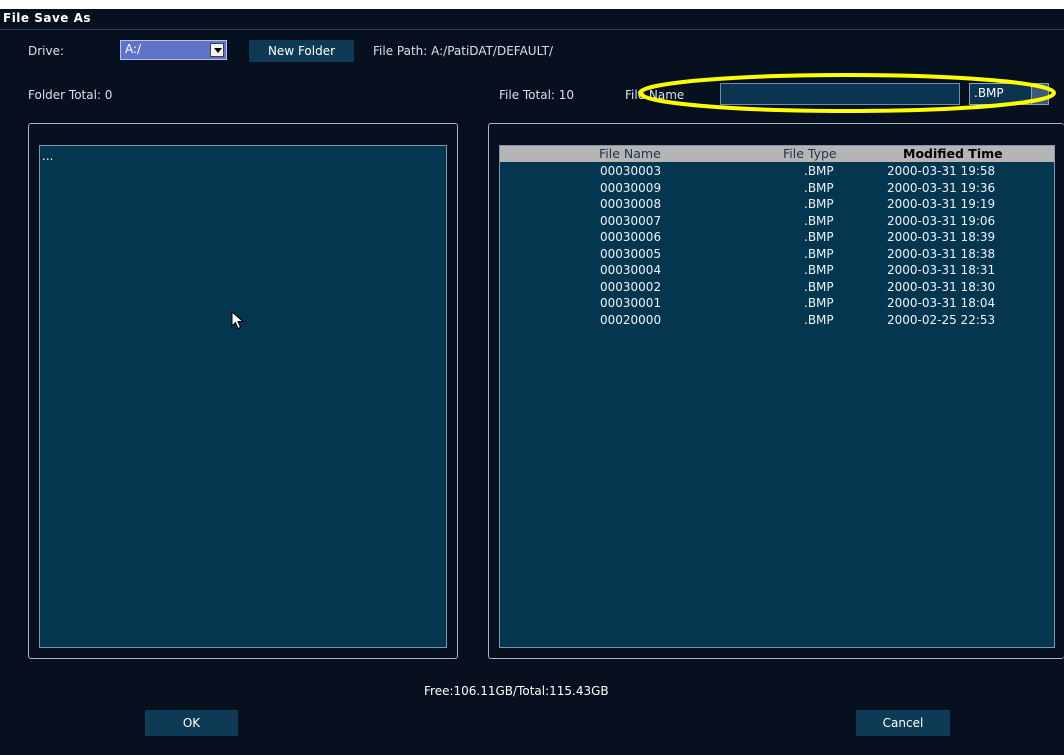  Describe the element at coordinates (847, 93) in the screenshot. I see `highlight-ellipse` at that location.